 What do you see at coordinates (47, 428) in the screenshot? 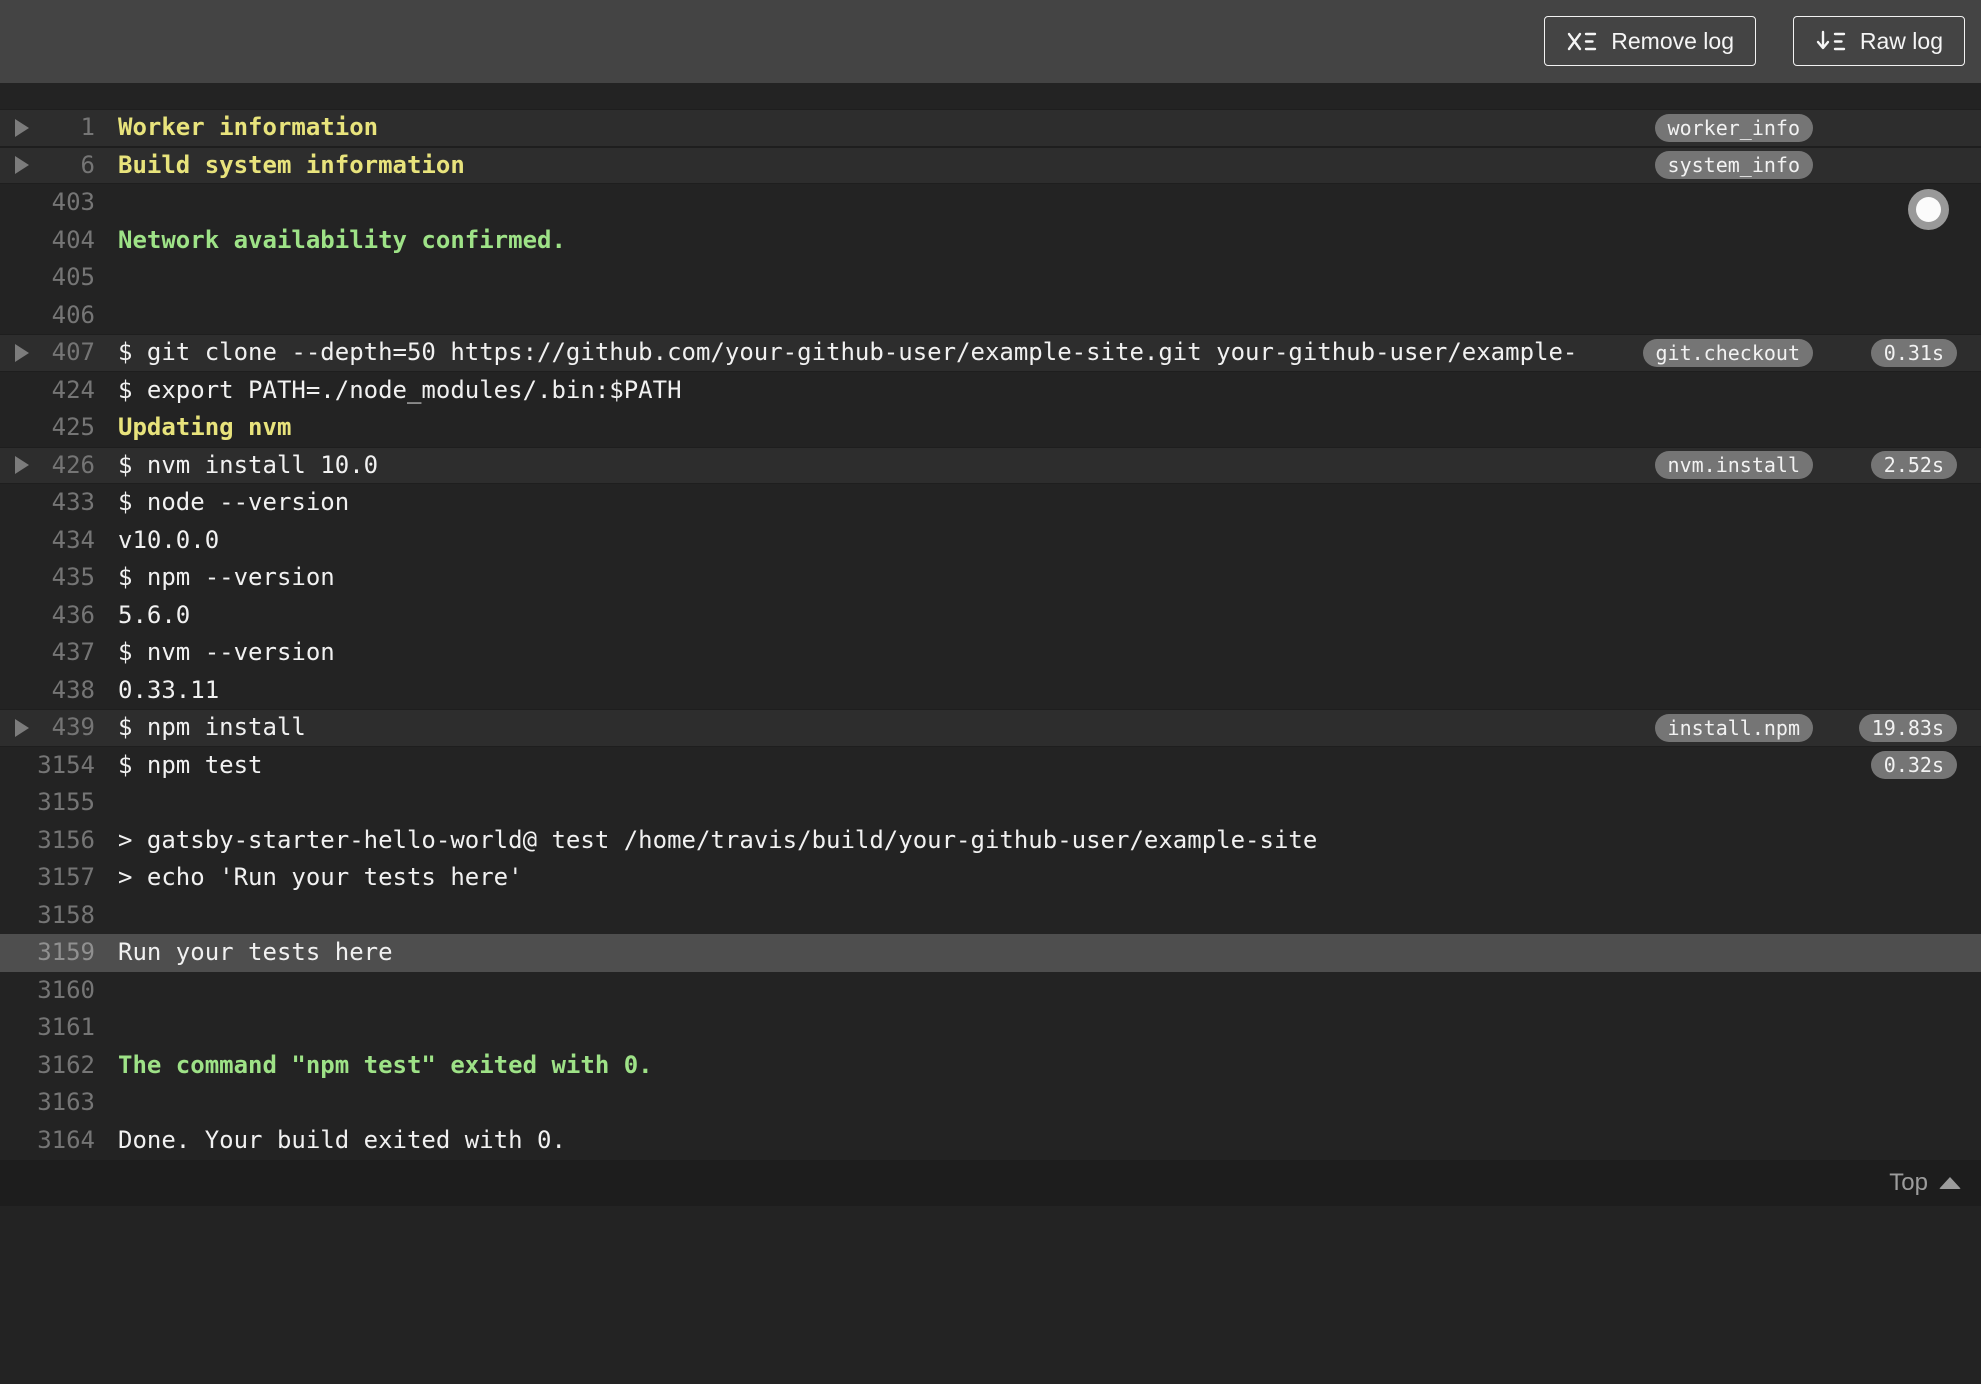
I see `line-number: 425` at bounding box center [47, 428].